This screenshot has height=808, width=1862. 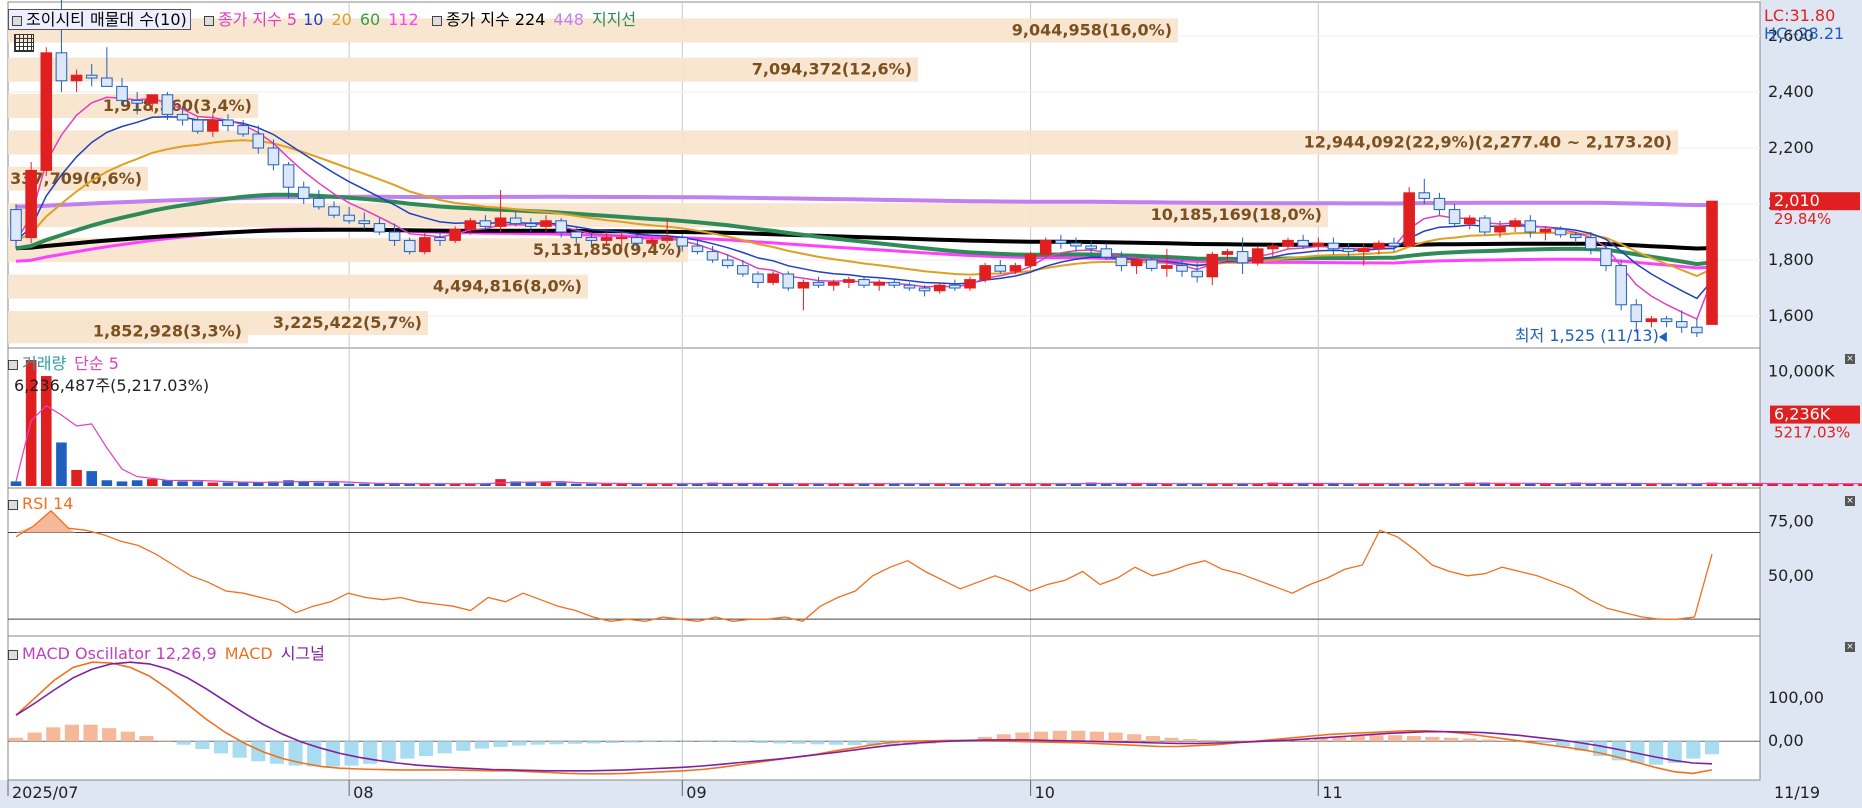 I want to click on x-tick-label: 08, so click(x=363, y=792).